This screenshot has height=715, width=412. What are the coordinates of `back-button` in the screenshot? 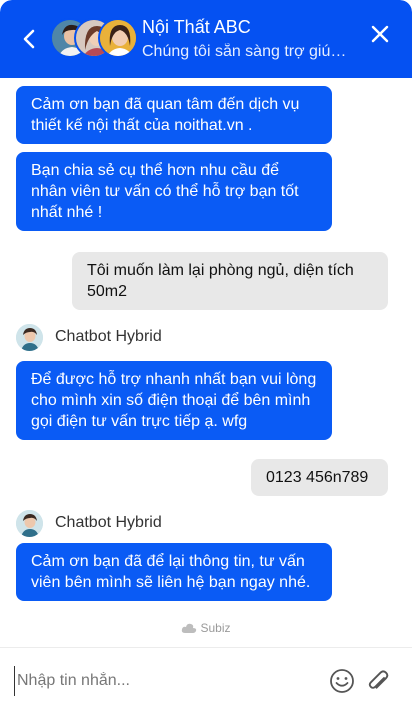 It's located at (29, 39).